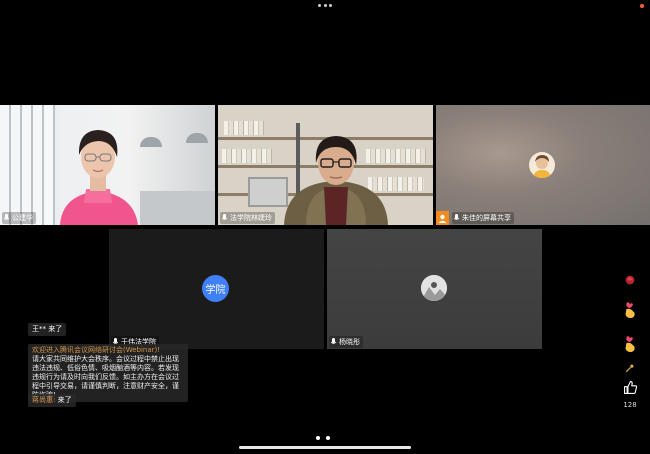 Image resolution: width=650 pixels, height=454 pixels. Describe the element at coordinates (486, 218) in the screenshot. I see `participant-name: 朱佳的屏幕共享` at that location.